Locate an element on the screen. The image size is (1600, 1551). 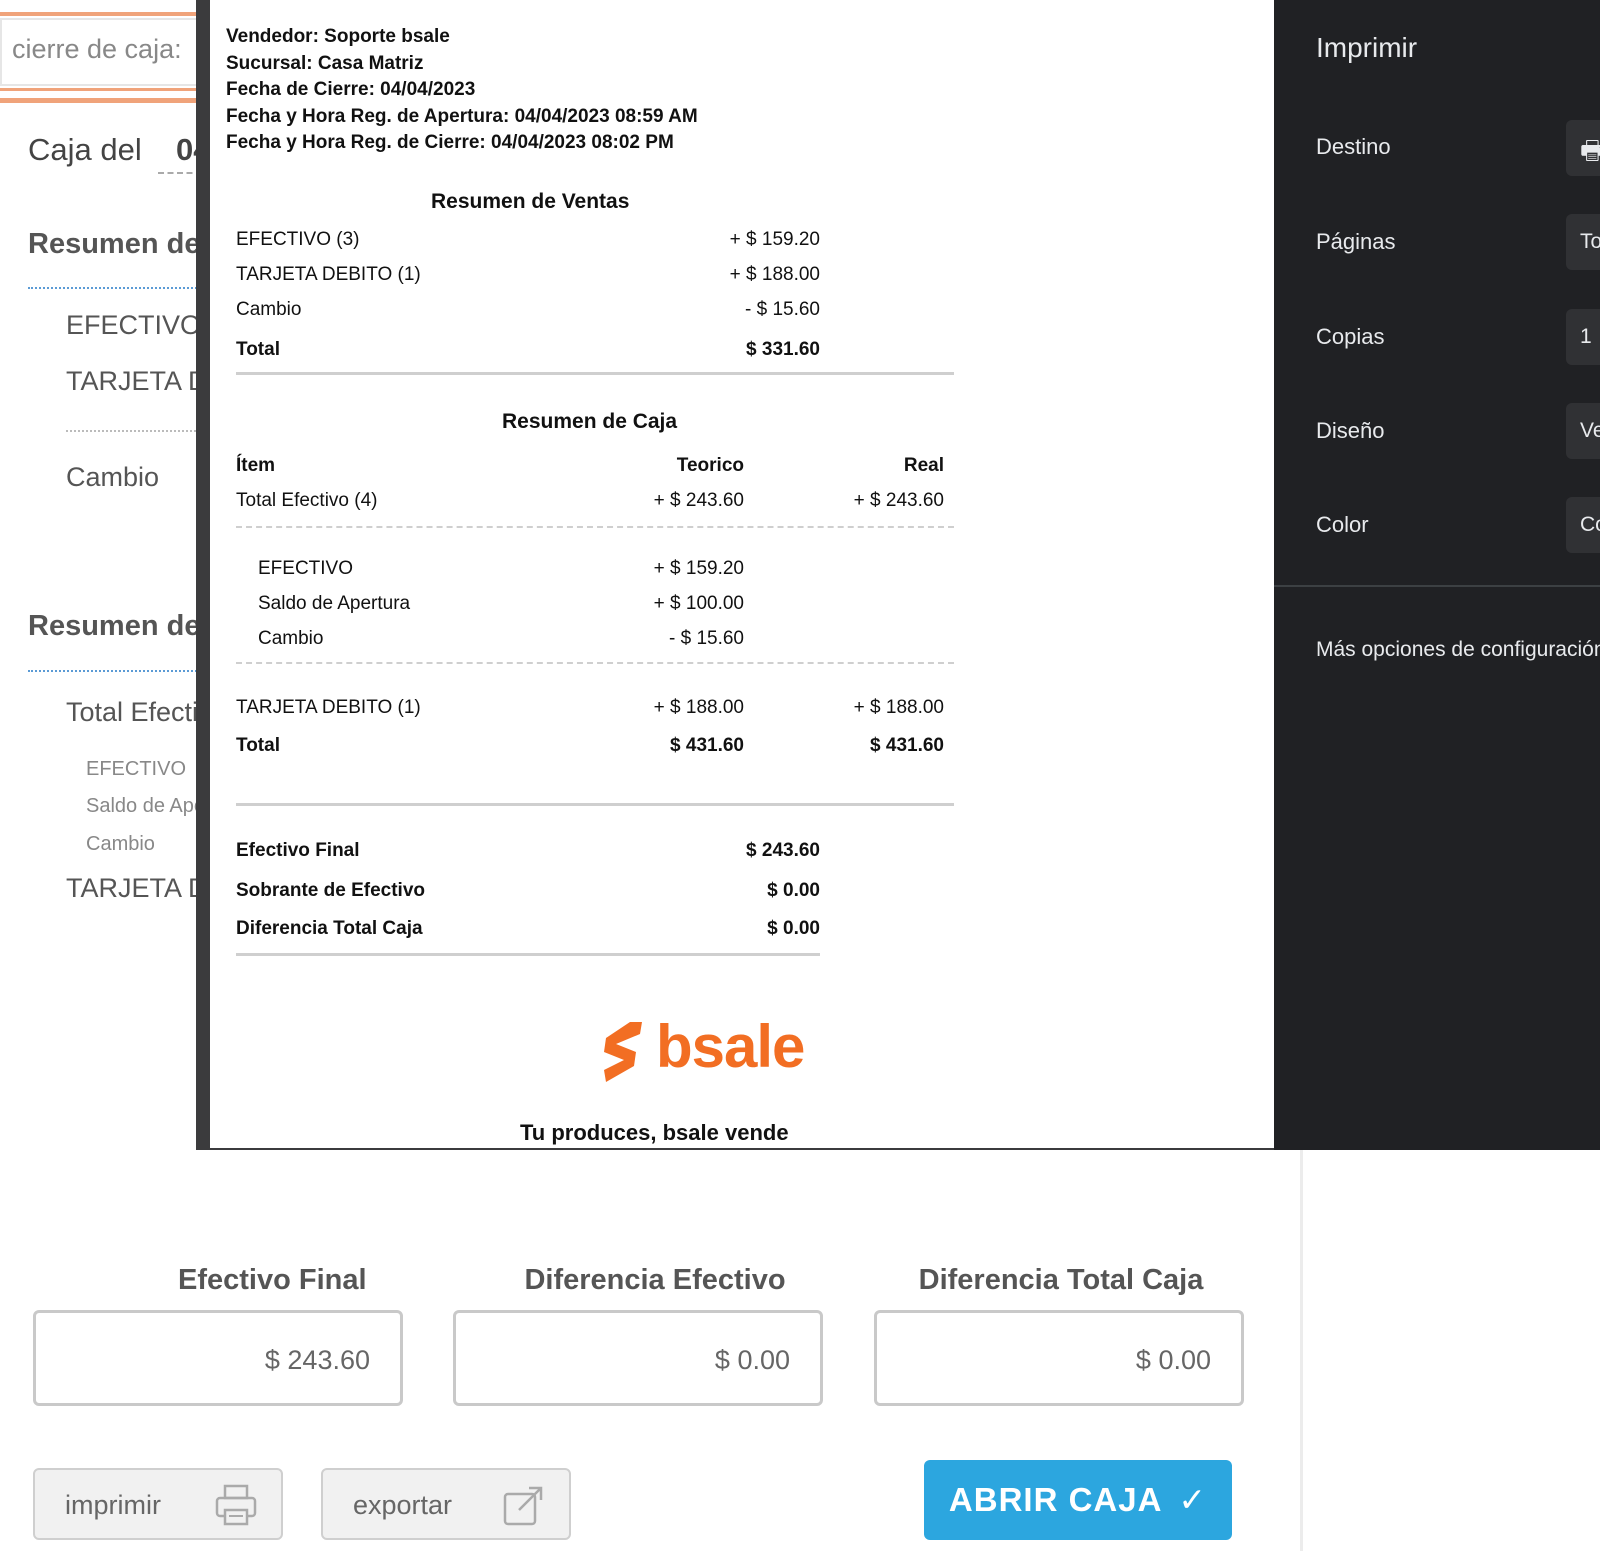
receipt-fecha-cierre: Fecha de Cierre: 04/04/2023 is located at coordinates (351, 89).